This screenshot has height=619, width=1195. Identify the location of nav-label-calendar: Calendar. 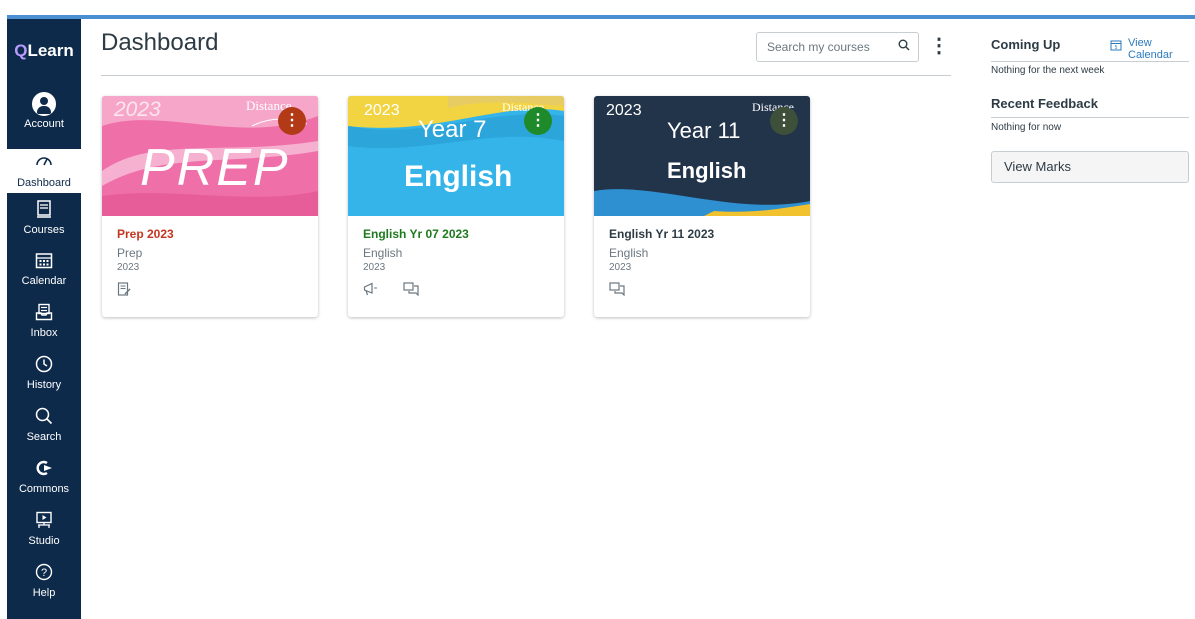
(44, 281).